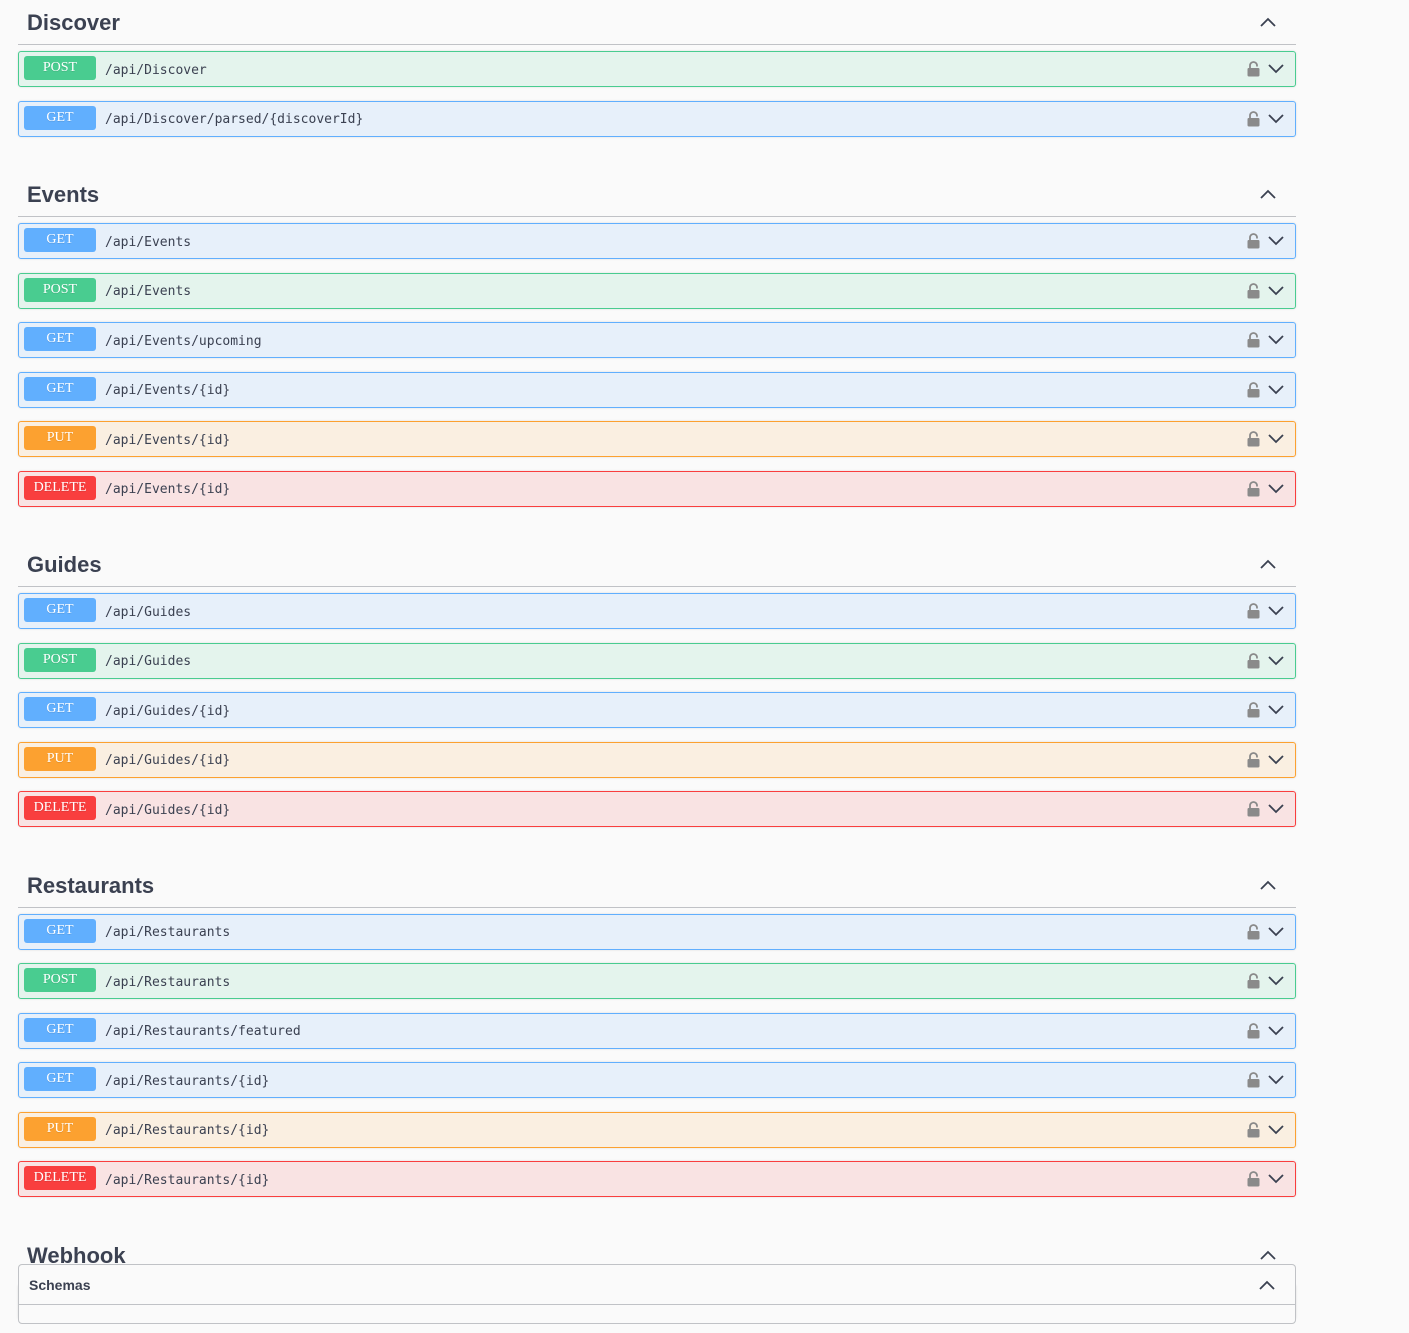 The width and height of the screenshot is (1409, 1333). Describe the element at coordinates (60, 1284) in the screenshot. I see `schemas-title: Schemas` at that location.